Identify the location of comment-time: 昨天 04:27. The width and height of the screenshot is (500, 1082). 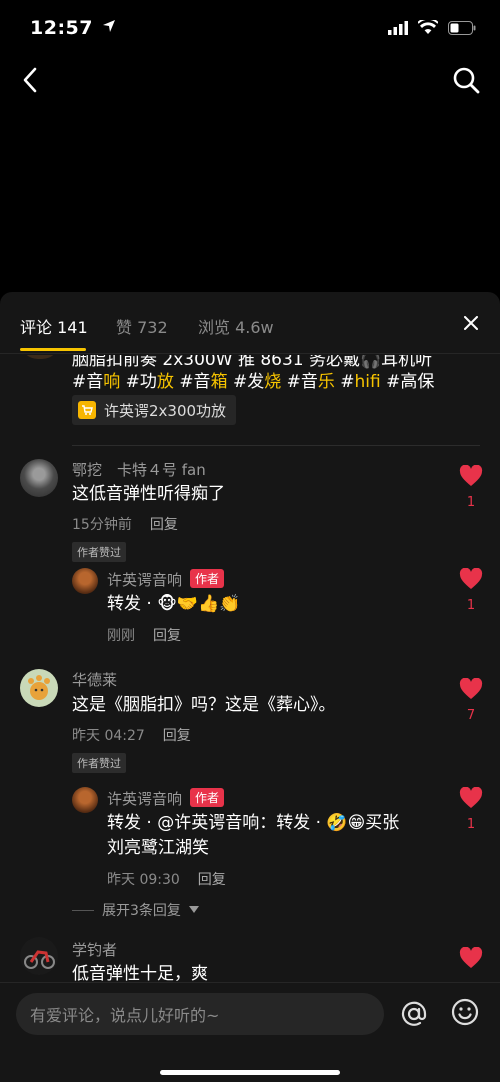
(108, 736).